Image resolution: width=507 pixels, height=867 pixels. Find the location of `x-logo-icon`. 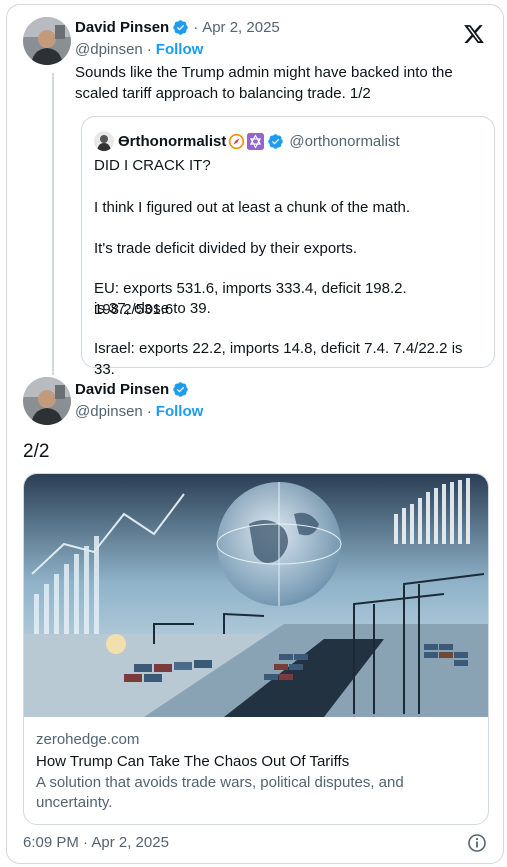

x-logo-icon is located at coordinates (474, 34).